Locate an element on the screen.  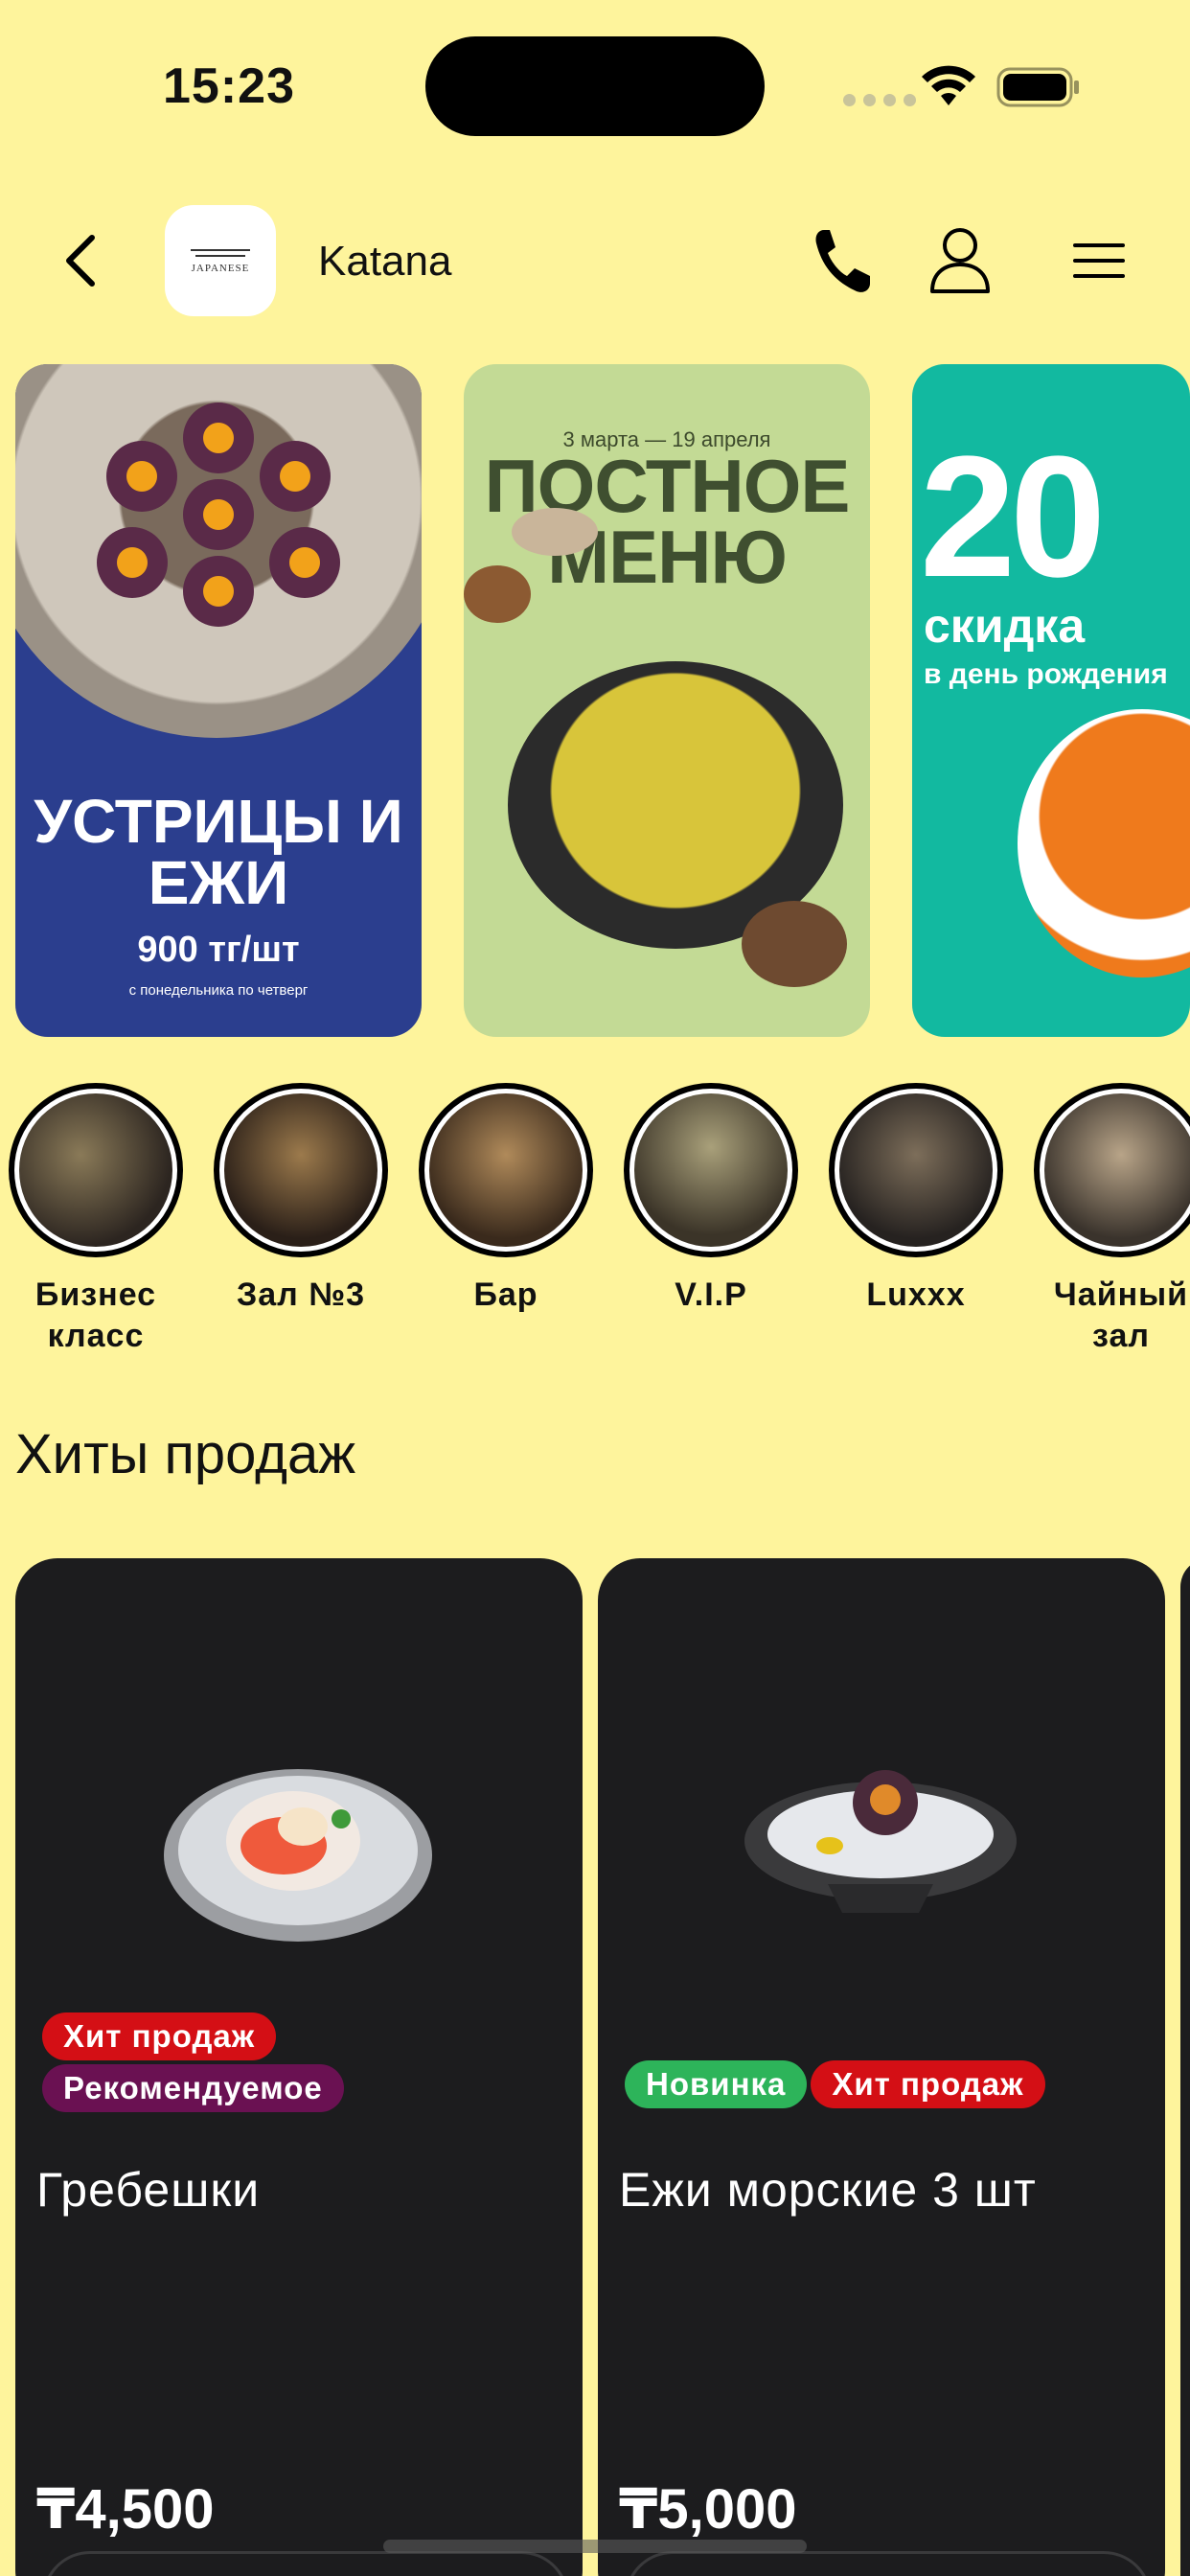
app-header: JAPANESE Katana is located at coordinates (595, 263).